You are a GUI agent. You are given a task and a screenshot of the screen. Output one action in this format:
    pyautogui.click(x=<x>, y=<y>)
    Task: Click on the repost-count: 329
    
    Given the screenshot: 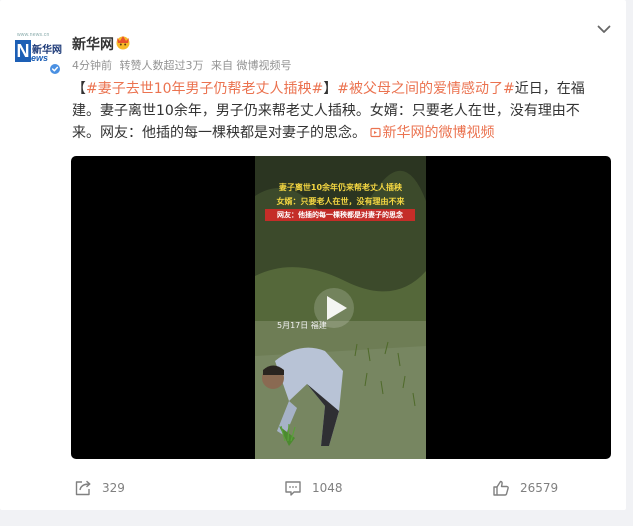 What is the action you would take?
    pyautogui.click(x=113, y=488)
    